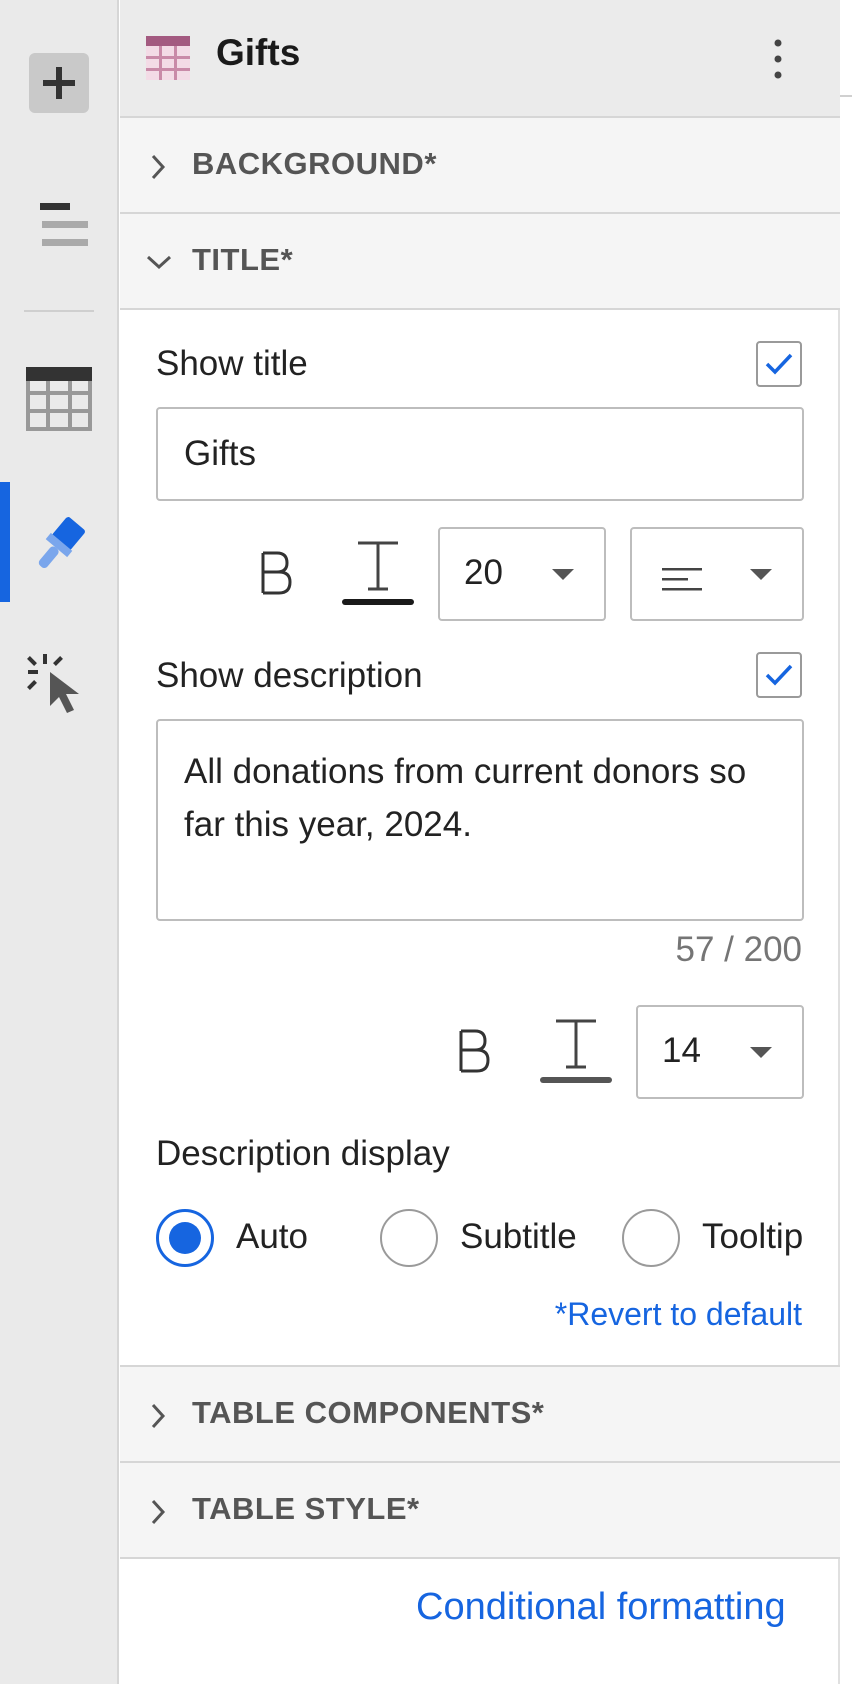 The image size is (852, 1684). What do you see at coordinates (58, 683) in the screenshot?
I see `cursor-click-icon` at bounding box center [58, 683].